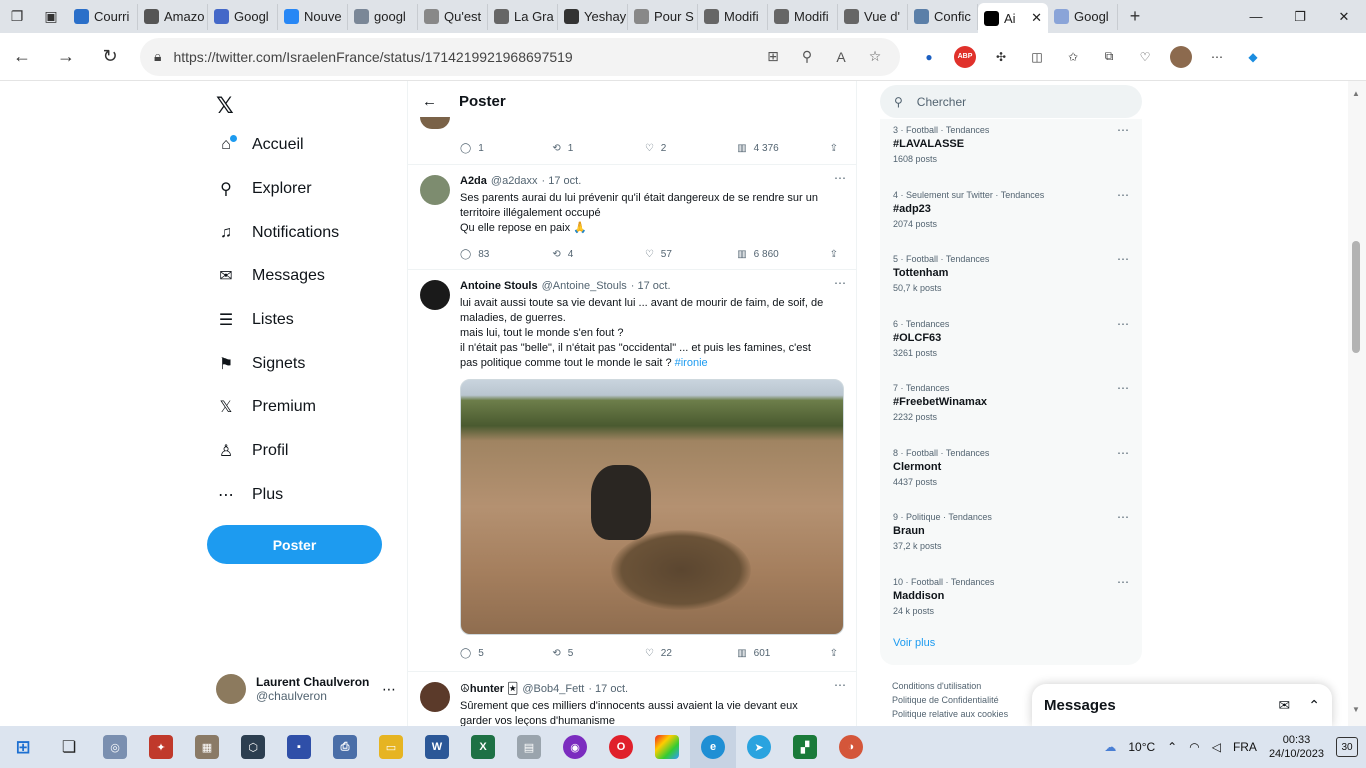  I want to click on like-button: ♡ 57, so click(691, 254).